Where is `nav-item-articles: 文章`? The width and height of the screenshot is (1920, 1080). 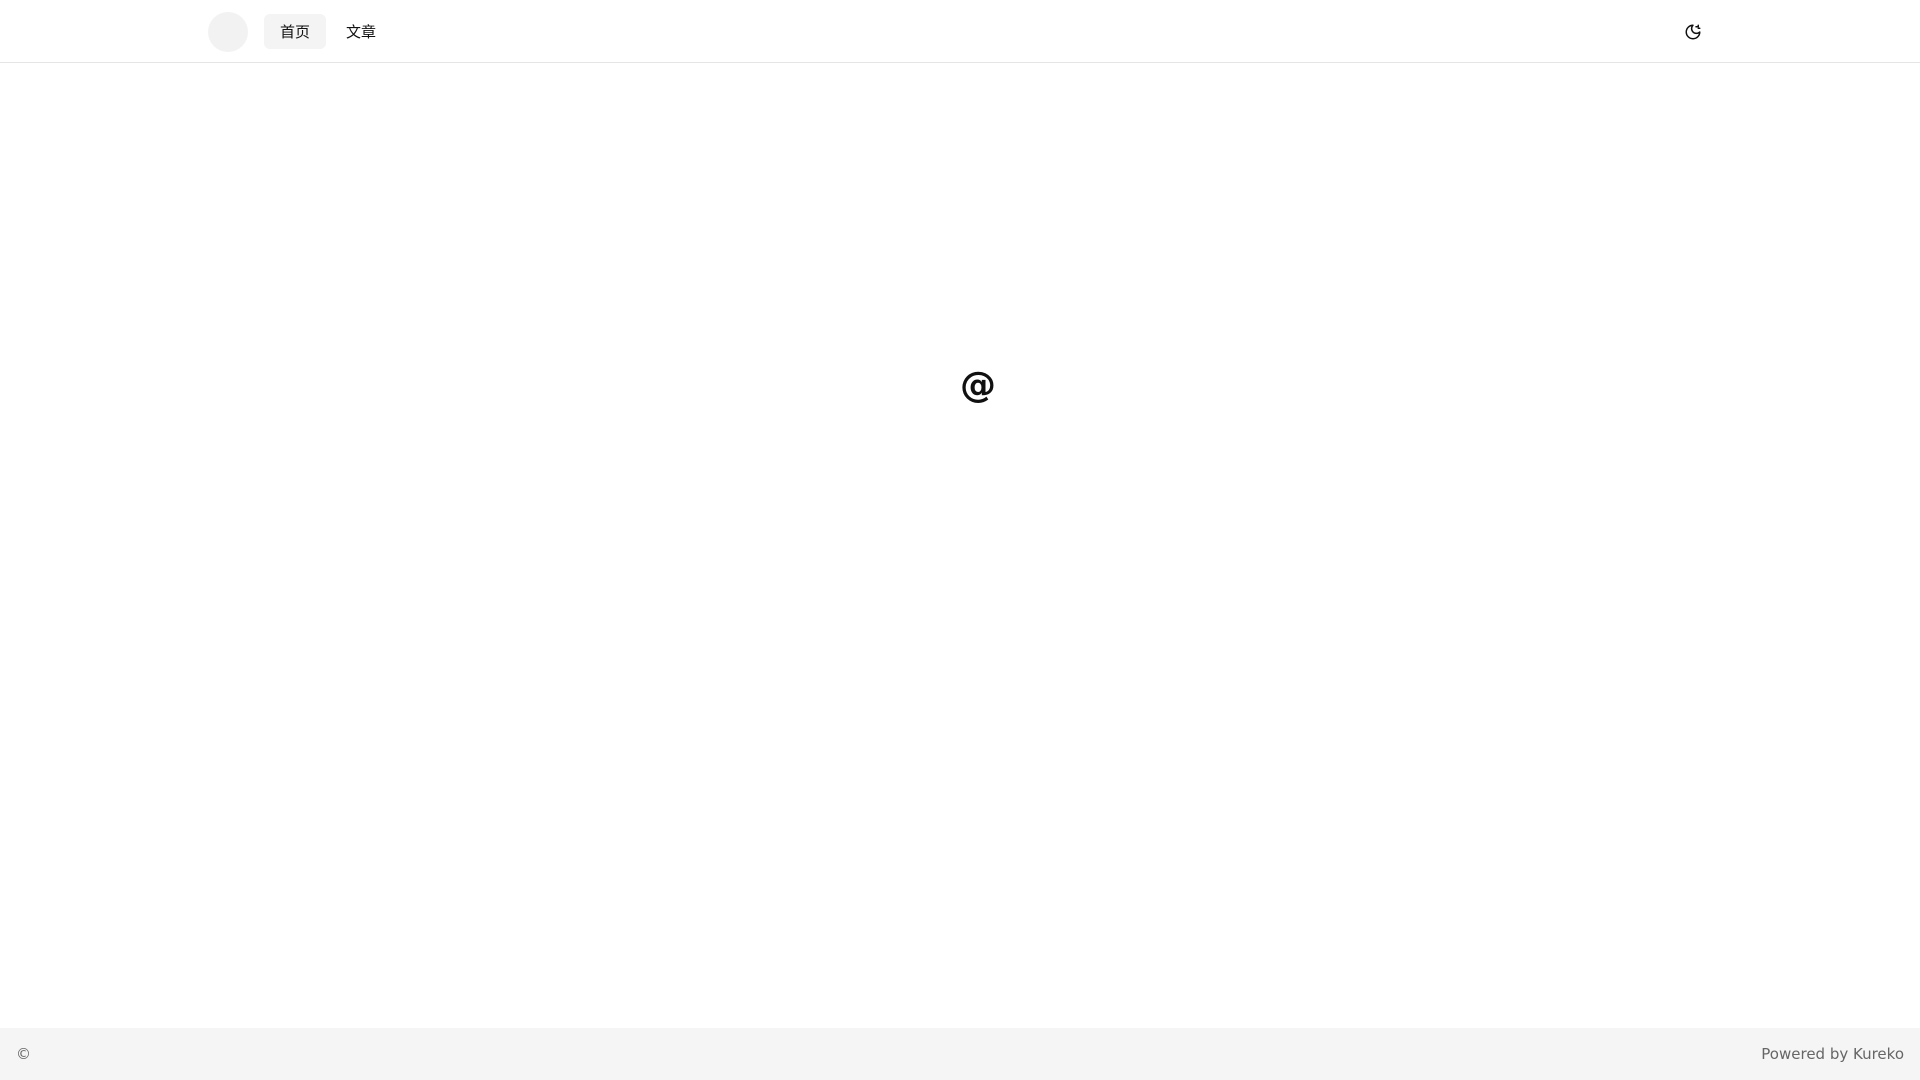 nav-item-articles: 文章 is located at coordinates (361, 31).